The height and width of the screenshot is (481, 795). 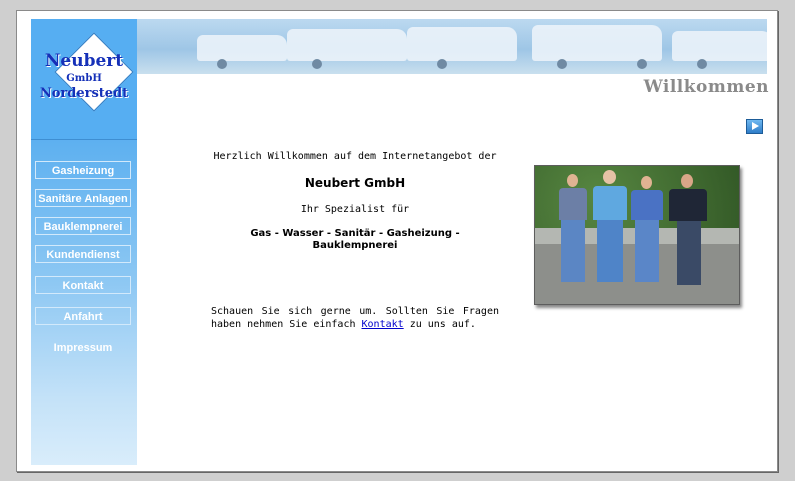 I want to click on nav-item-kontakt: Kontakt, so click(x=83, y=285).